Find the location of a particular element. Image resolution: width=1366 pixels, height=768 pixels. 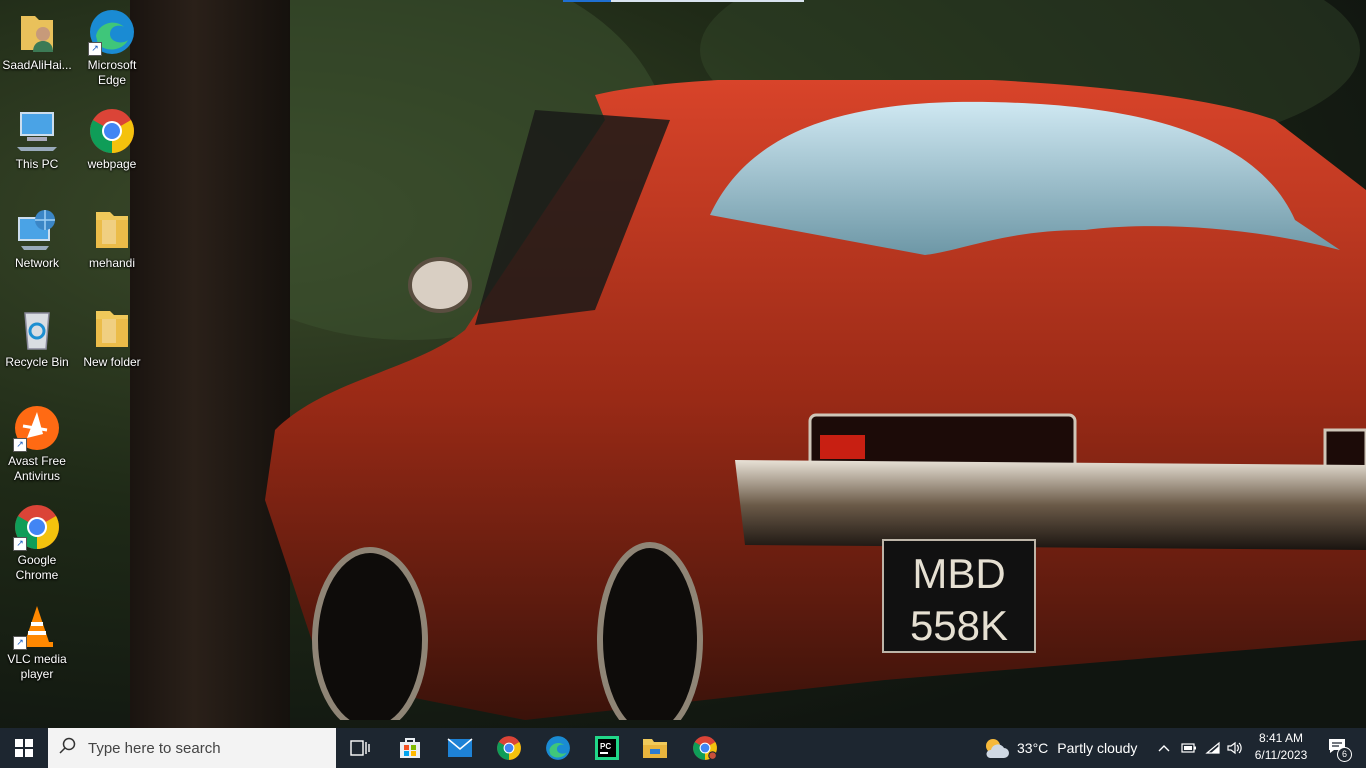

volume-control is located at coordinates (1235, 748).